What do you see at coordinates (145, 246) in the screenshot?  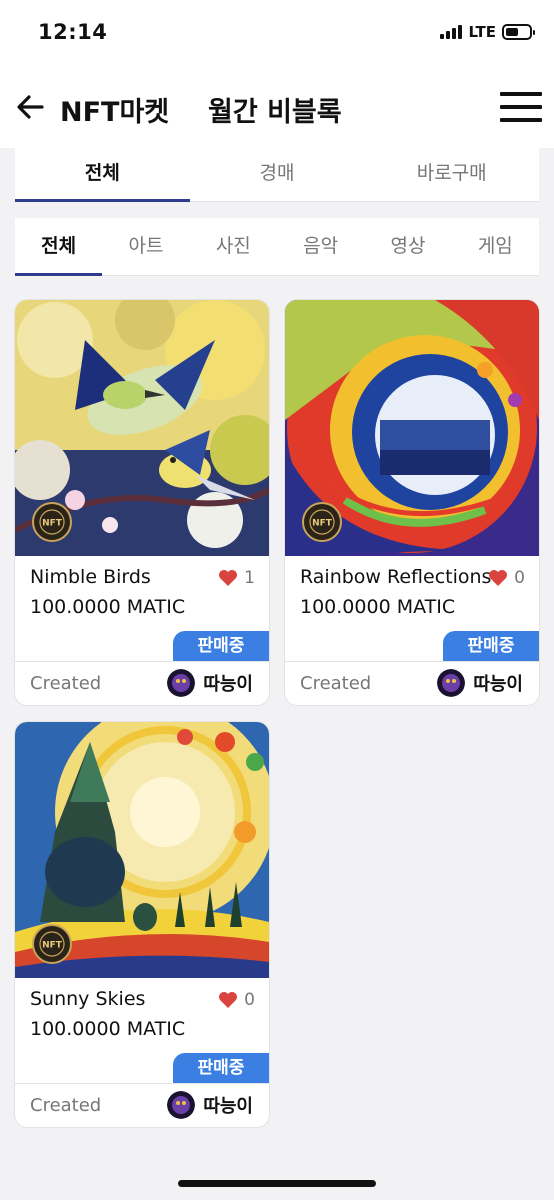 I see `tab-category-art: 아트` at bounding box center [145, 246].